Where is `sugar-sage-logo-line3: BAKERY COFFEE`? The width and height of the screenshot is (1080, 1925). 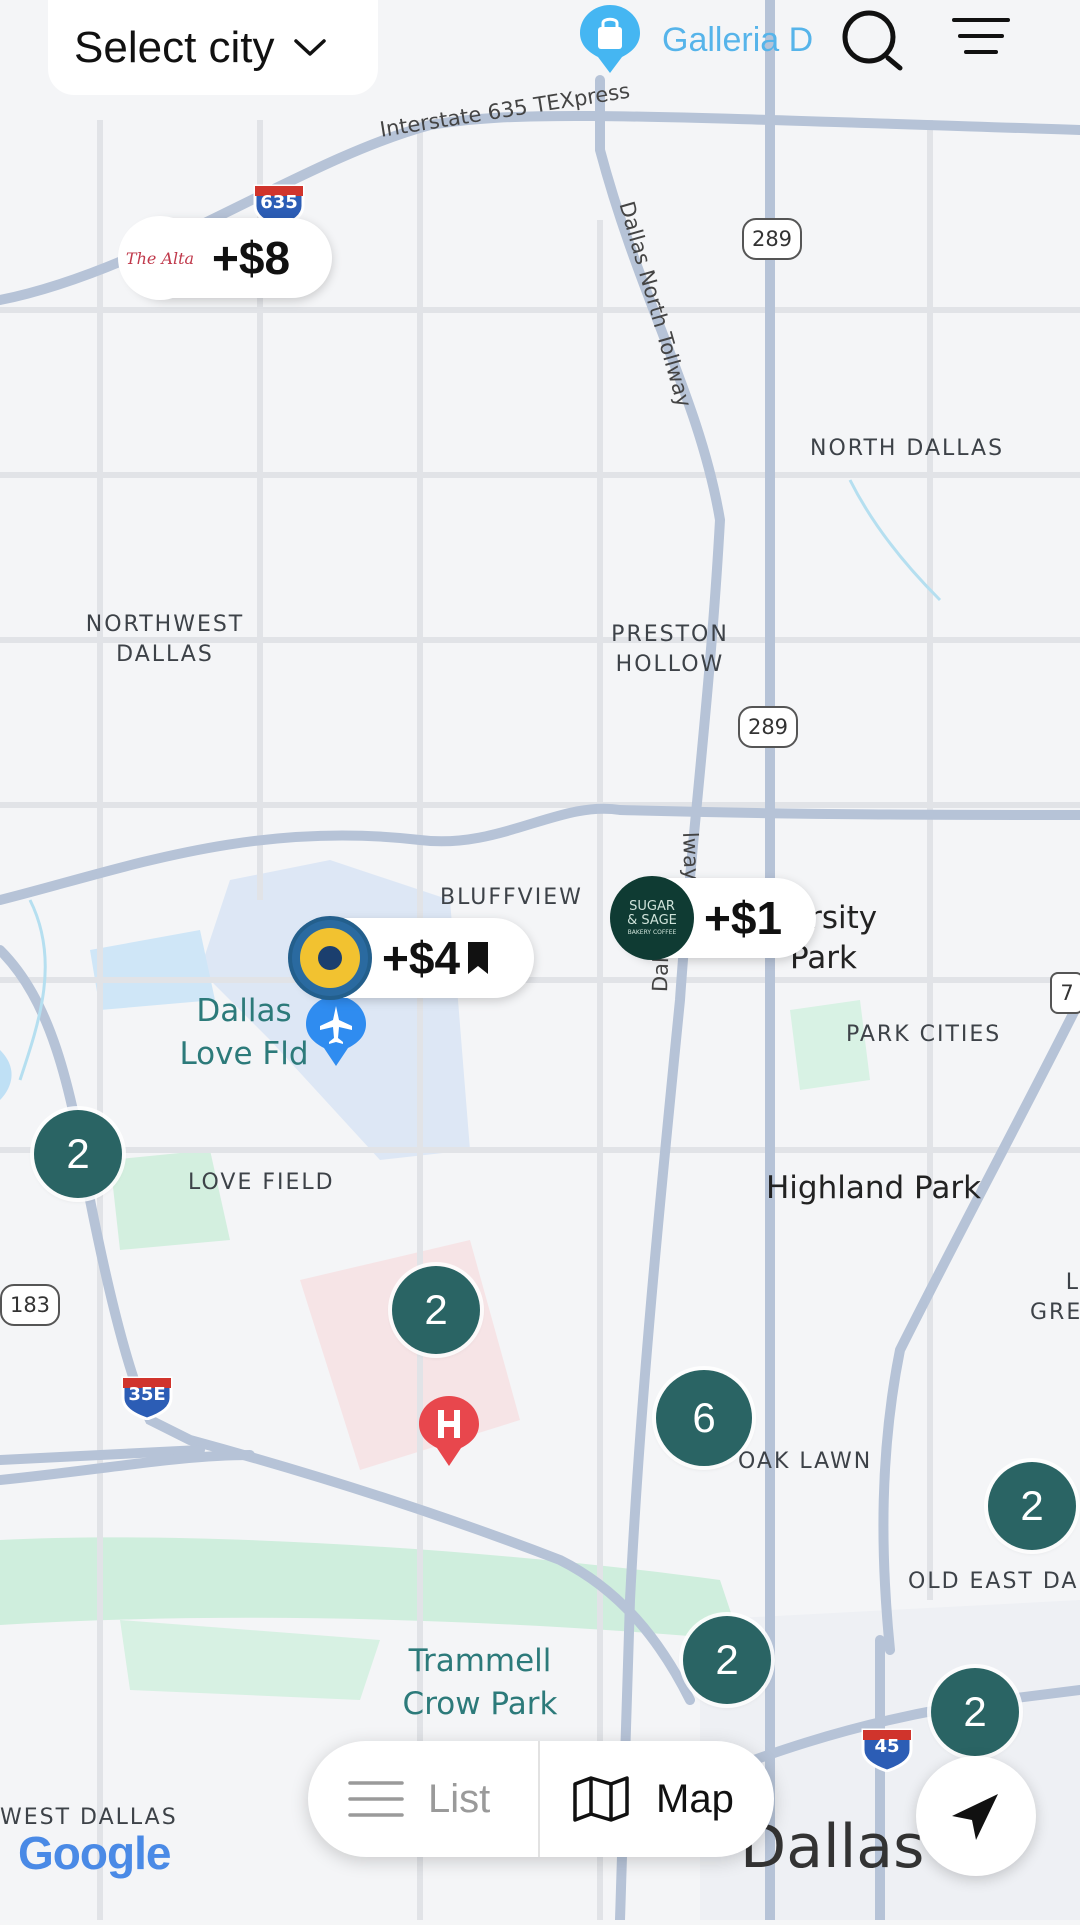
sugar-sage-logo-line3: BAKERY COFFEE is located at coordinates (652, 932).